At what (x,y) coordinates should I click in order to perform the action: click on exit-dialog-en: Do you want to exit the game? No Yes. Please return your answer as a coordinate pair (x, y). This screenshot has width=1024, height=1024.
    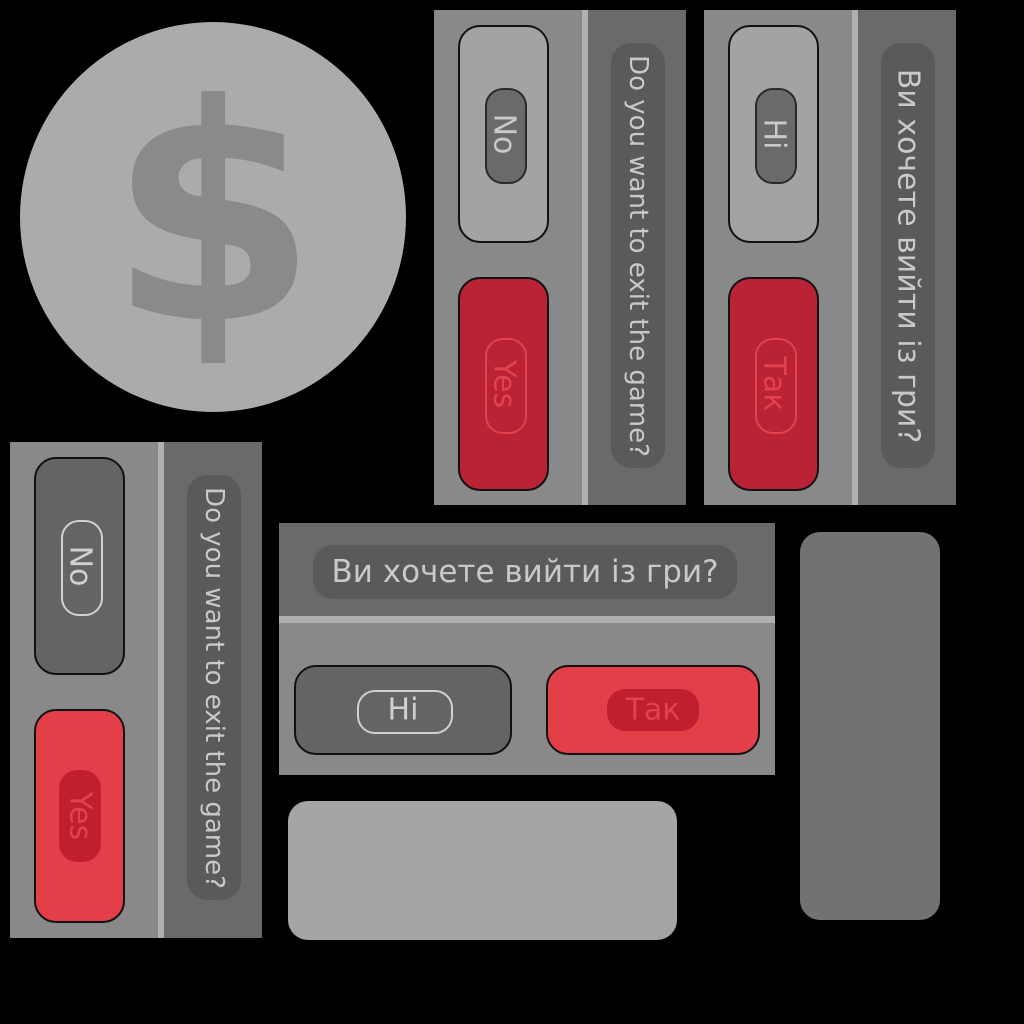
    Looking at the image, I should click on (560, 257).